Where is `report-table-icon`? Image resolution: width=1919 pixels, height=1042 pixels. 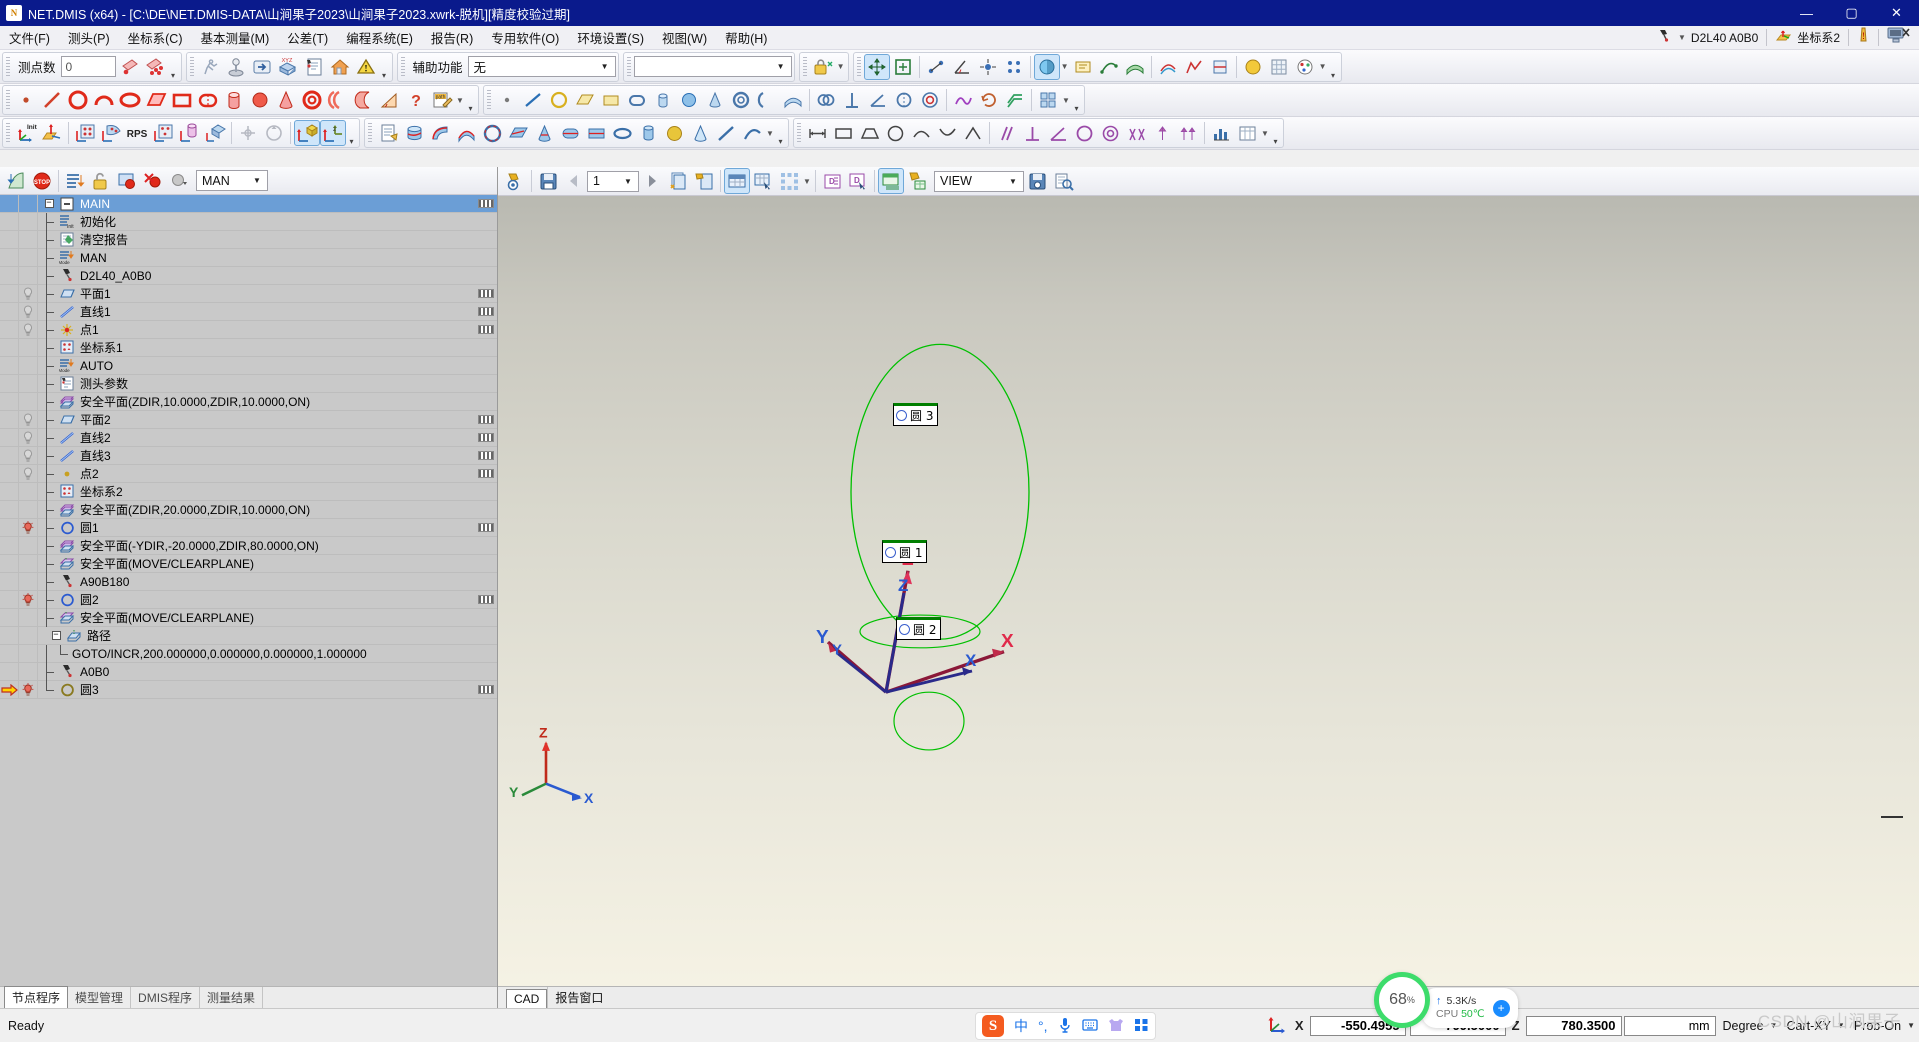 report-table-icon is located at coordinates (1247, 133).